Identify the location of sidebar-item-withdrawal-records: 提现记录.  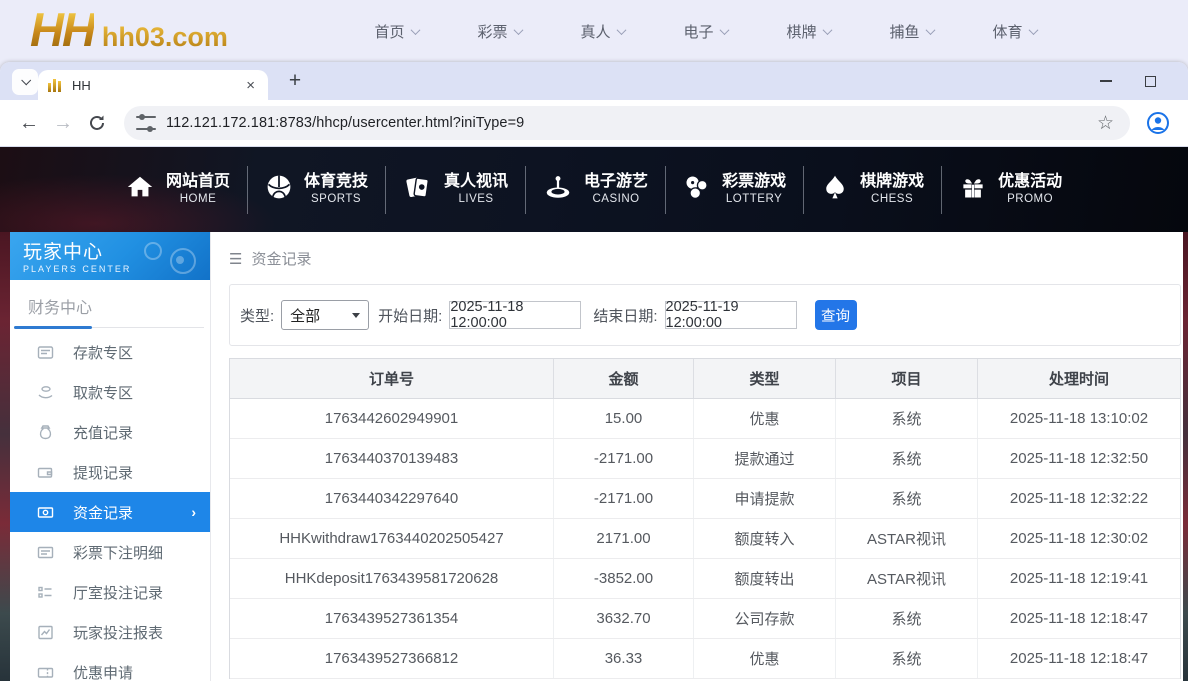
(110, 472).